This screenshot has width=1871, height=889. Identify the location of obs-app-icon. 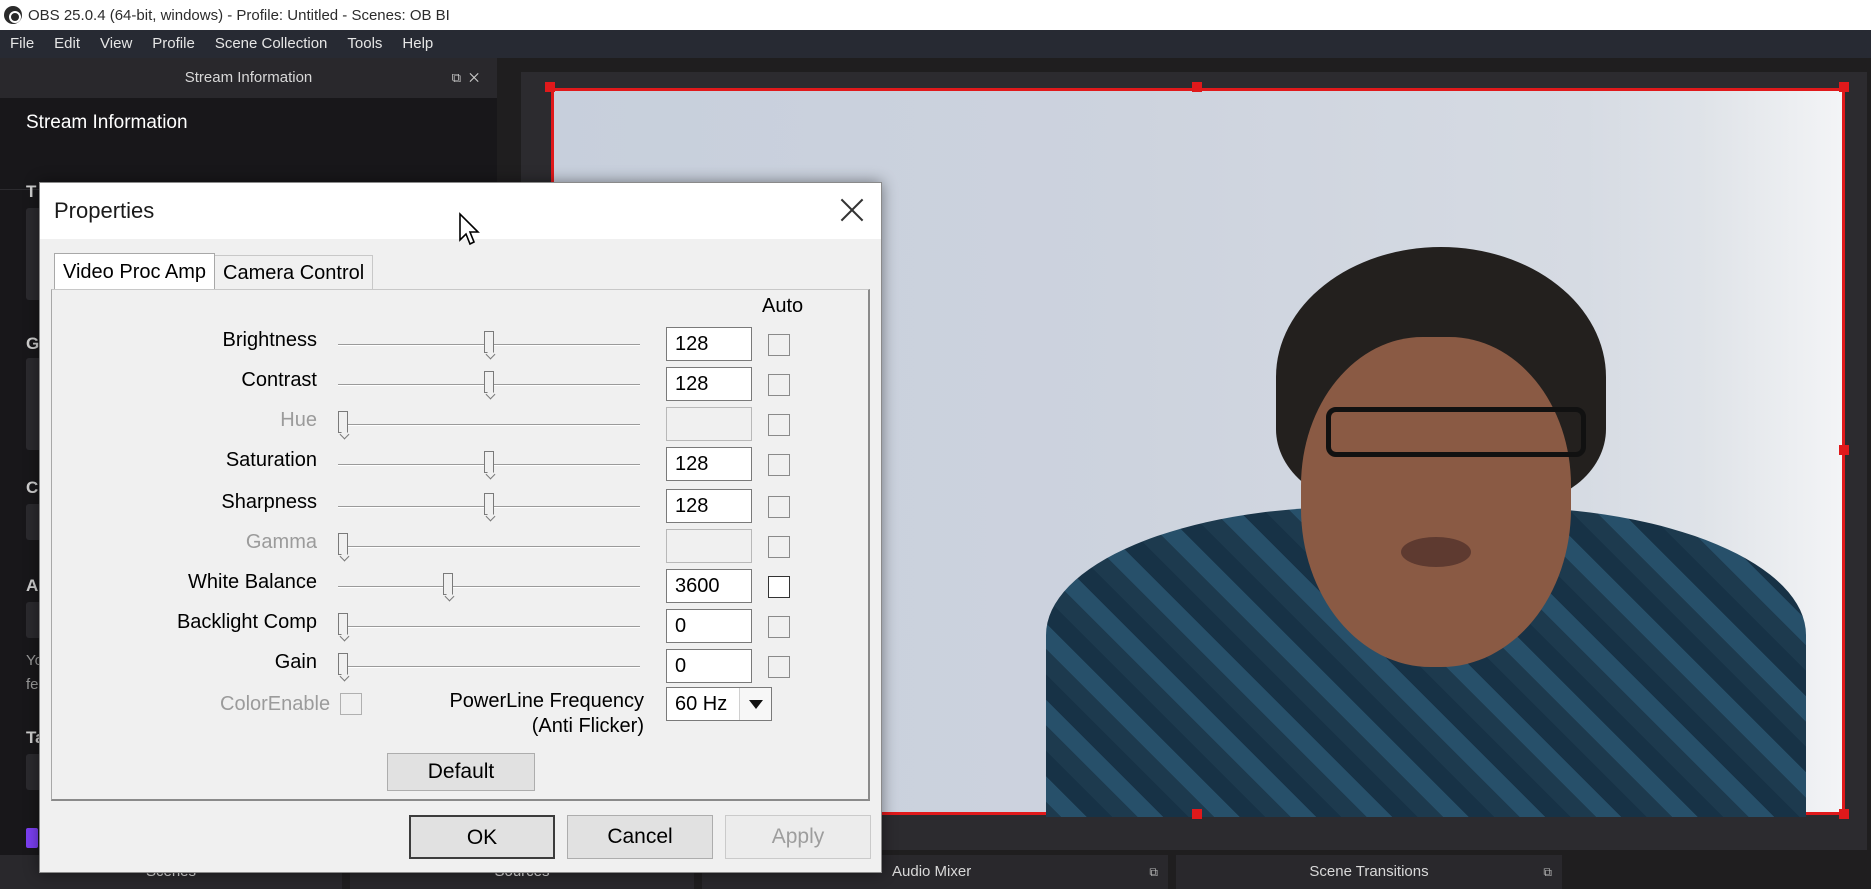
(13, 15).